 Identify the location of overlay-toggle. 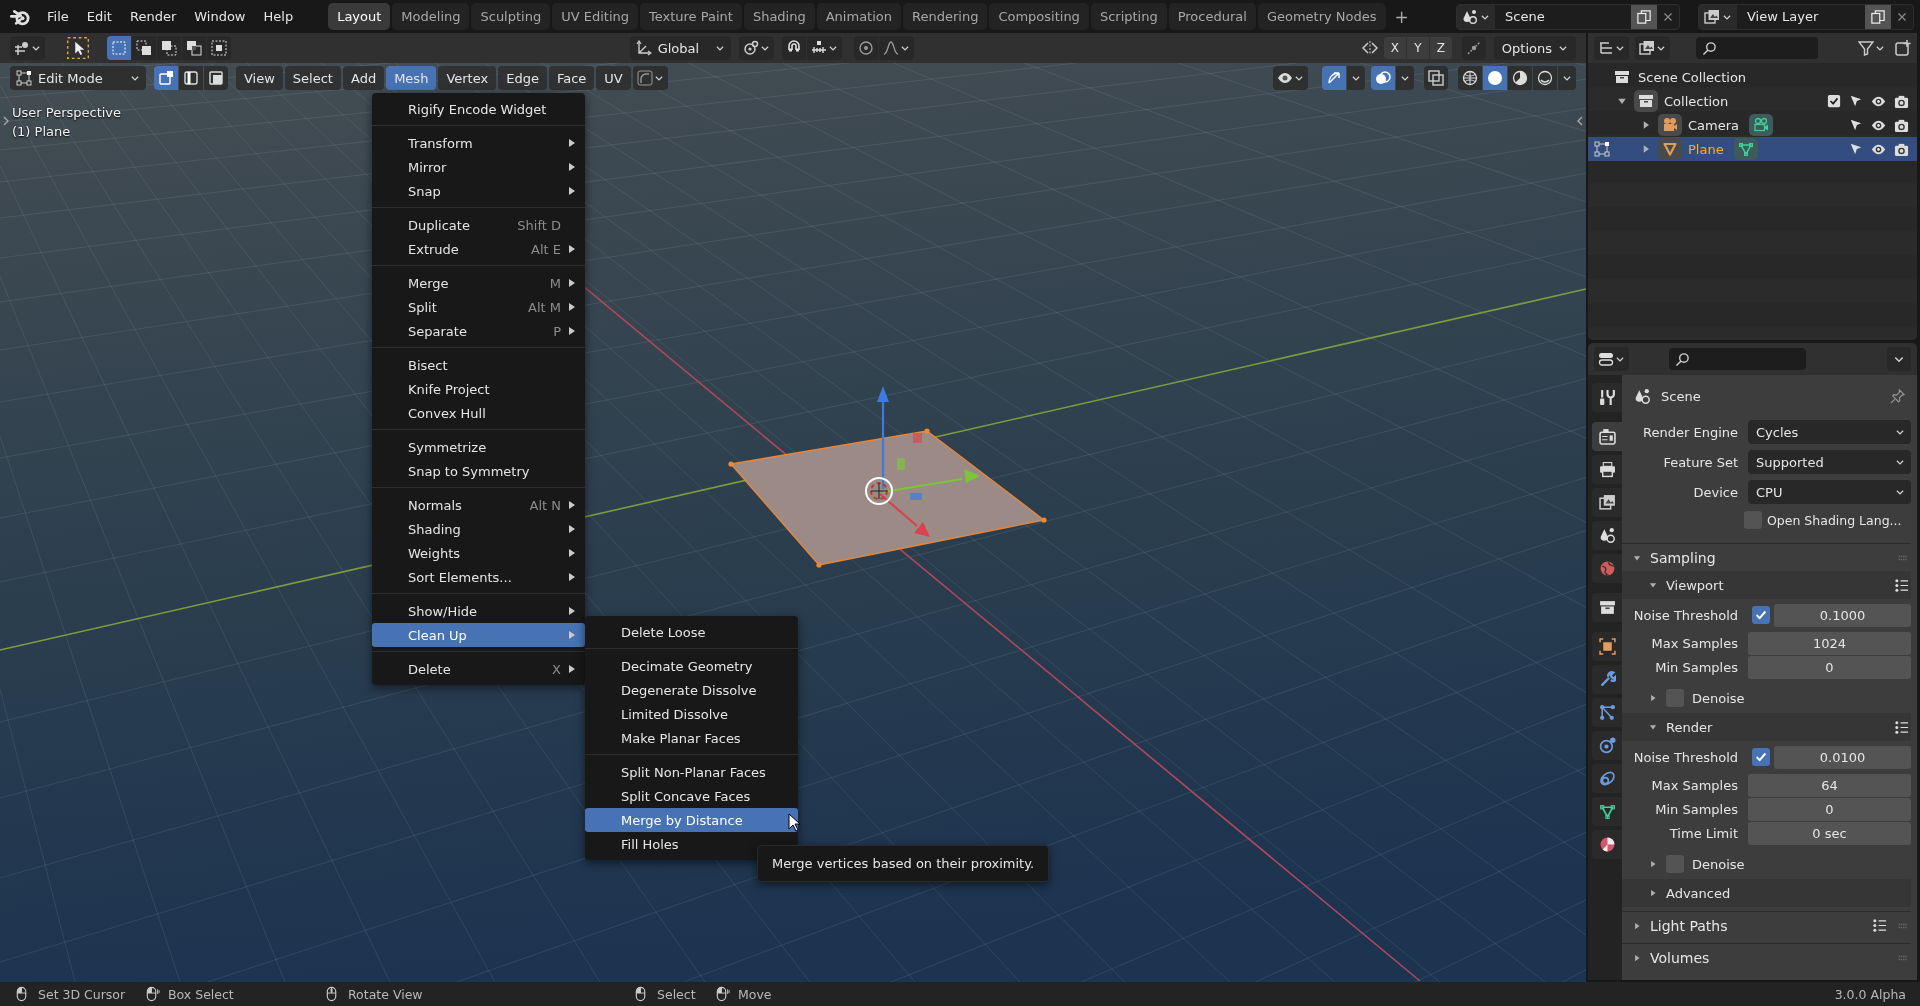
(1383, 78).